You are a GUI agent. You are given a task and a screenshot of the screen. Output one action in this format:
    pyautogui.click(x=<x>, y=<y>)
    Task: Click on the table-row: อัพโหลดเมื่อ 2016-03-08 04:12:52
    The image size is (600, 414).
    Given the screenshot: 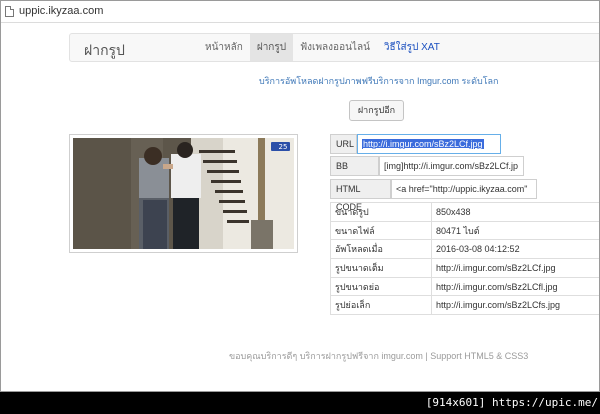 What is the action you would take?
    pyautogui.click(x=464, y=249)
    